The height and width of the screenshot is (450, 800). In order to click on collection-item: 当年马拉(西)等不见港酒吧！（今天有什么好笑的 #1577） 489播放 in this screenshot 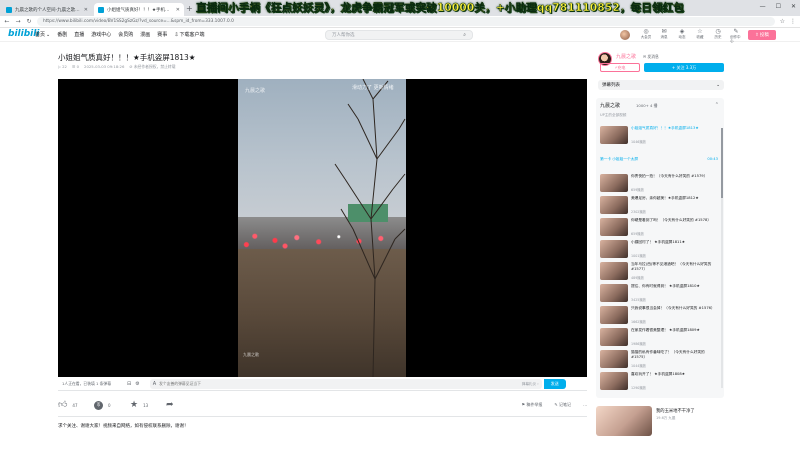, I will do `click(659, 272)`.